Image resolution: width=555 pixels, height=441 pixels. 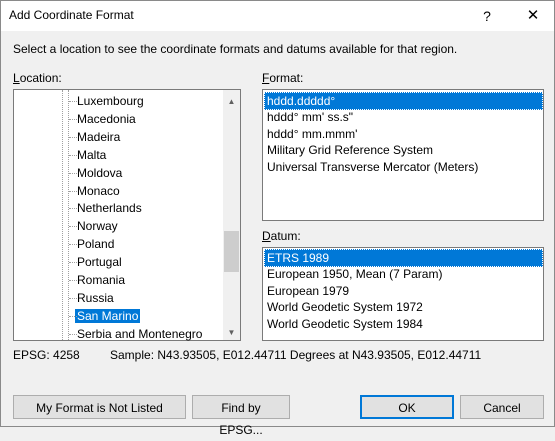 I want to click on format-item-label: hddd° mm.mmm', so click(x=312, y=133).